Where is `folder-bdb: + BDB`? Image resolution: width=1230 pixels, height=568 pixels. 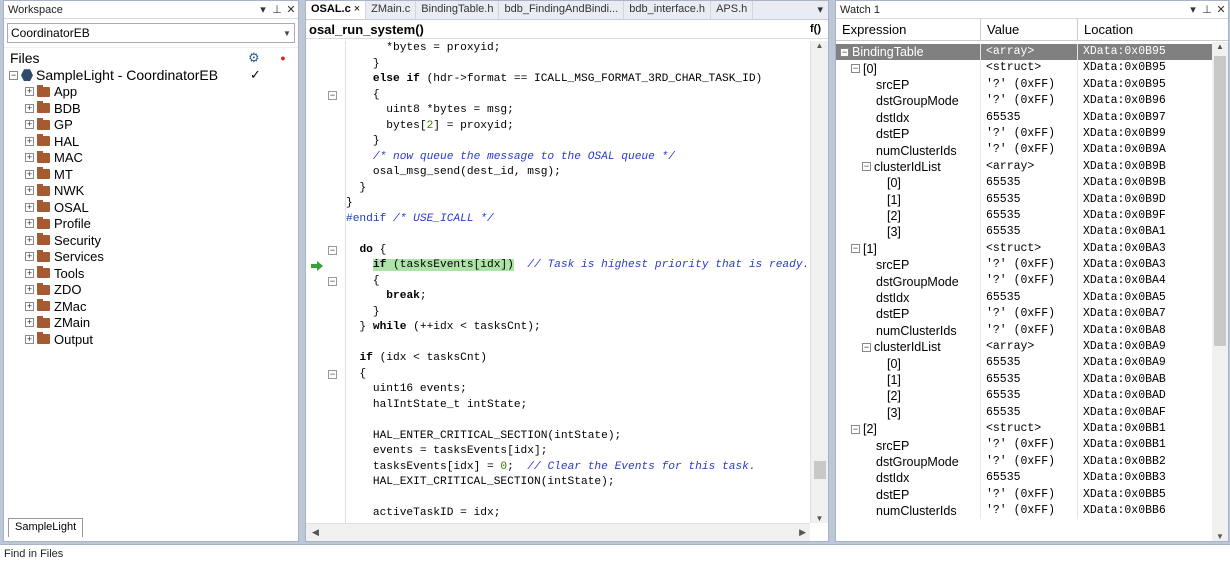
folder-bdb: + BDB is located at coordinates (151, 108).